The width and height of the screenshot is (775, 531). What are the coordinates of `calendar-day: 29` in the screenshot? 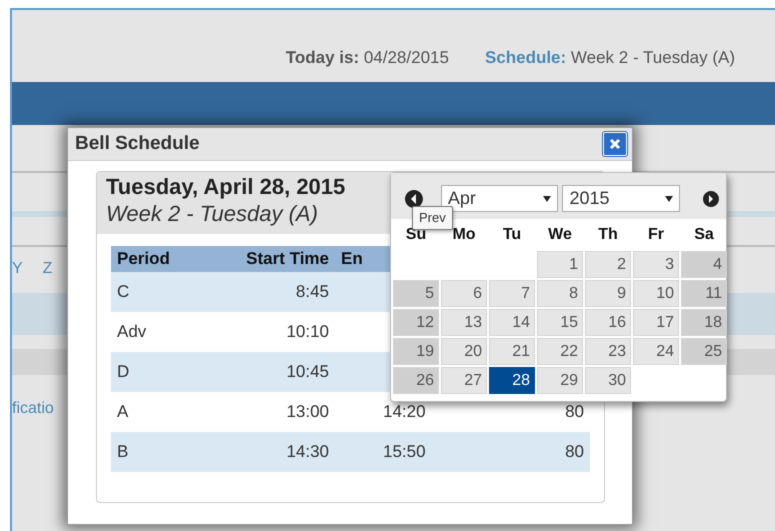 It's located at (560, 380).